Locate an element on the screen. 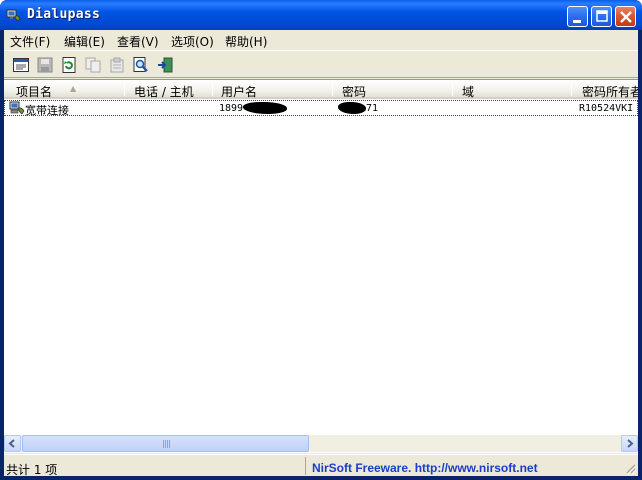  sort-ascending-icon: ▲ is located at coordinates (73, 88).